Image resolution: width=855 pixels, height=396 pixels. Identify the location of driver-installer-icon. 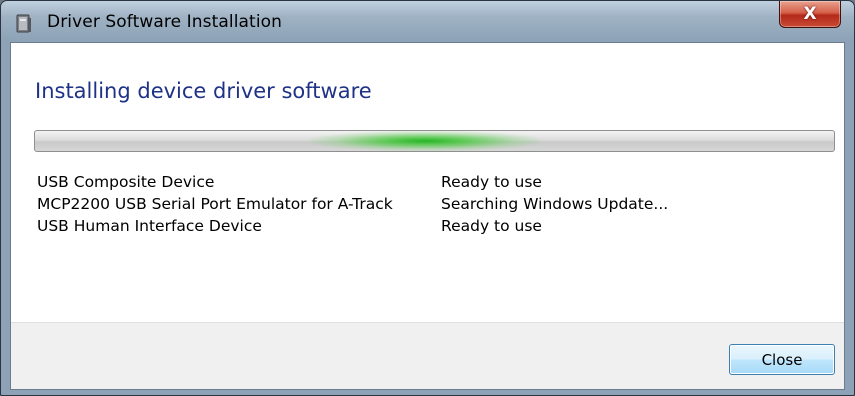
(24, 24).